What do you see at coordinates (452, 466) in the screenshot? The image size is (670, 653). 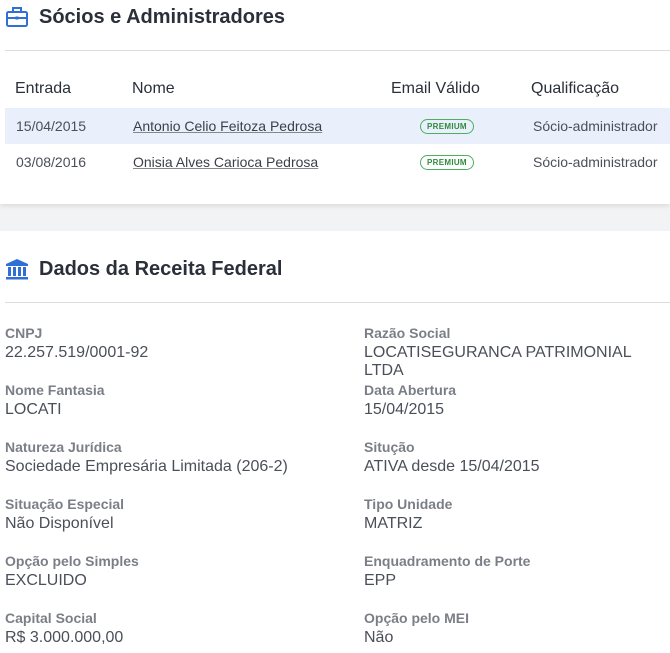 I see `field-value-situacao: ATIVA desde 15/04/2015` at bounding box center [452, 466].